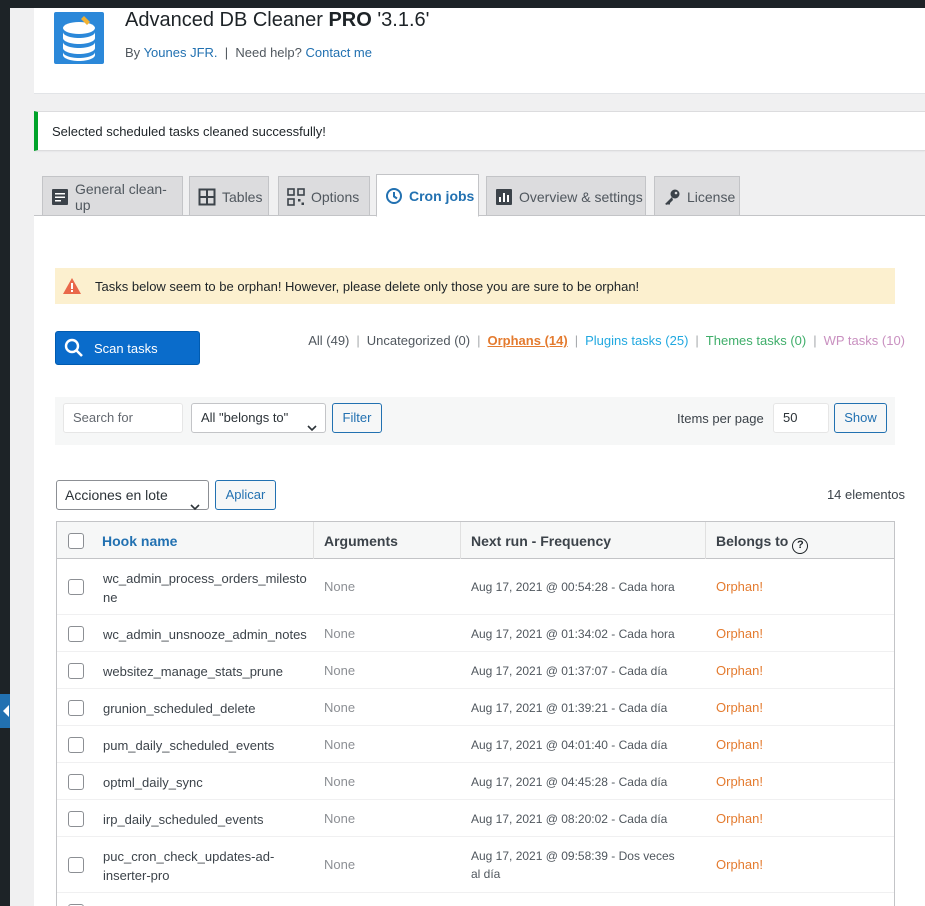 This screenshot has height=906, width=925. What do you see at coordinates (207, 197) in the screenshot?
I see `table-icon` at bounding box center [207, 197].